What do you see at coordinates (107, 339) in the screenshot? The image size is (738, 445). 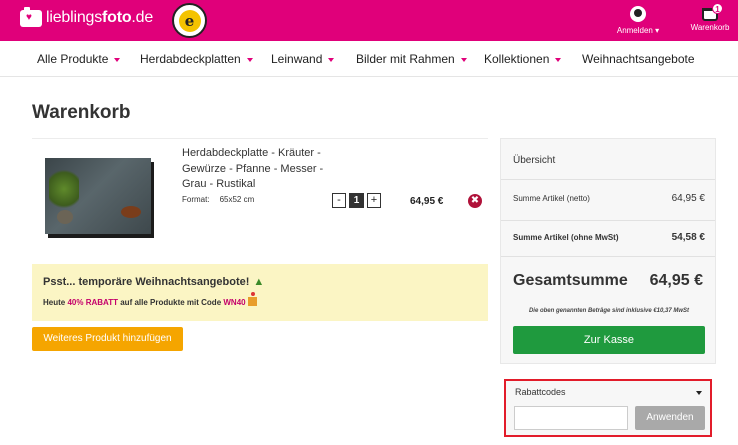 I see `add-product-button: Weiteres Produkt hinzufügen` at bounding box center [107, 339].